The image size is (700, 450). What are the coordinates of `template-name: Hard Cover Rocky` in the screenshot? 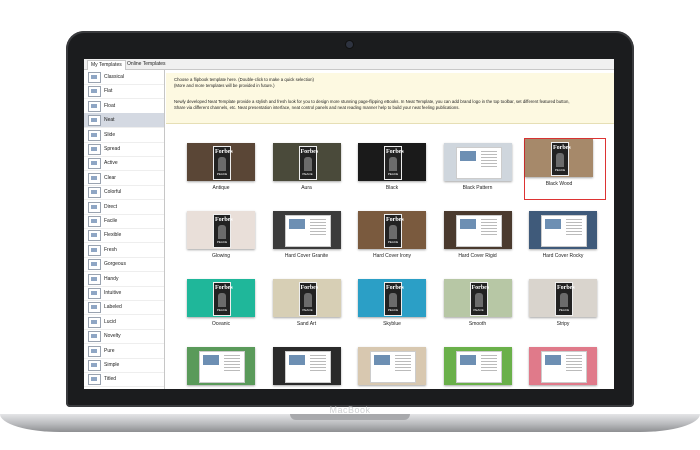 It's located at (563, 256).